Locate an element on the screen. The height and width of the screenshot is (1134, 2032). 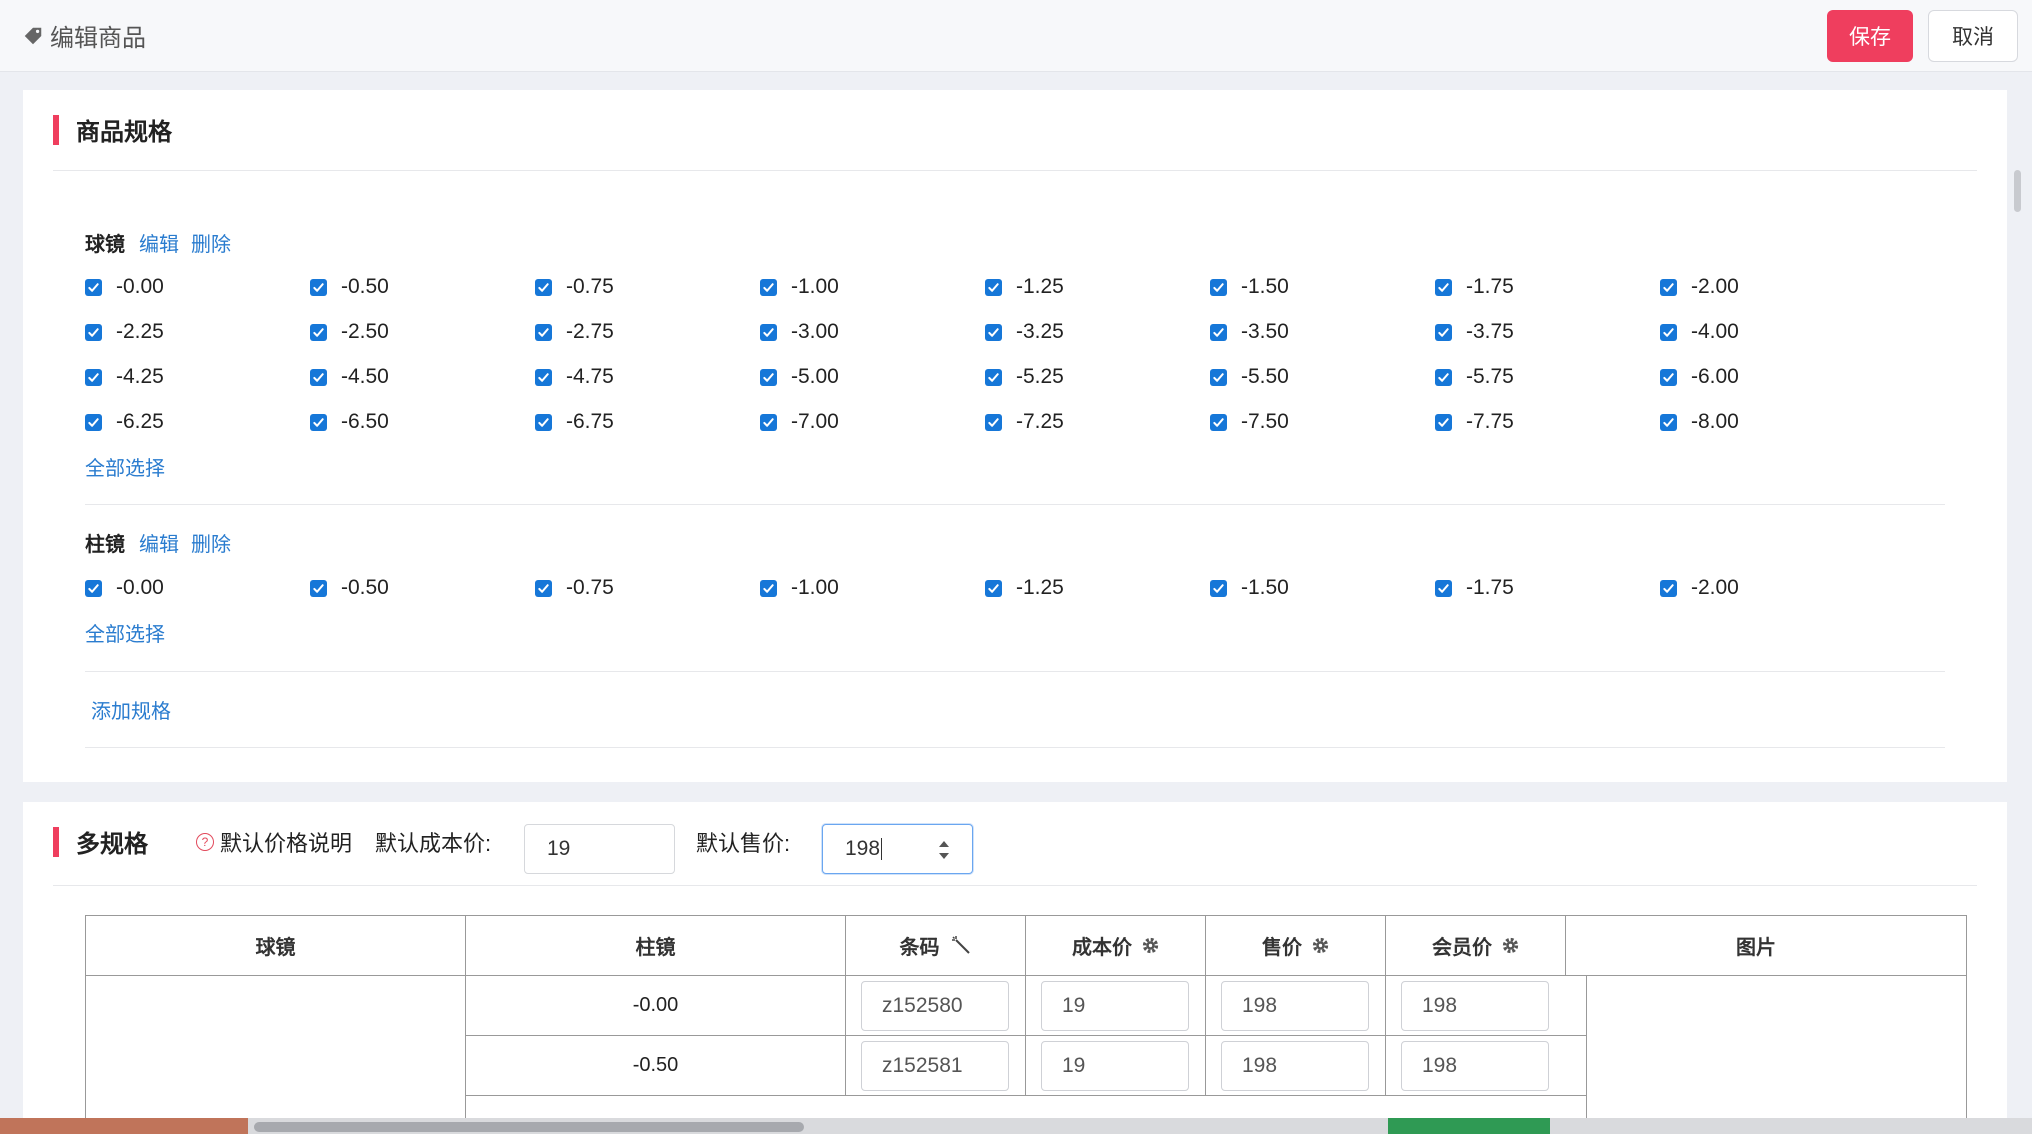
spec-option: -2.75 is located at coordinates (574, 332).